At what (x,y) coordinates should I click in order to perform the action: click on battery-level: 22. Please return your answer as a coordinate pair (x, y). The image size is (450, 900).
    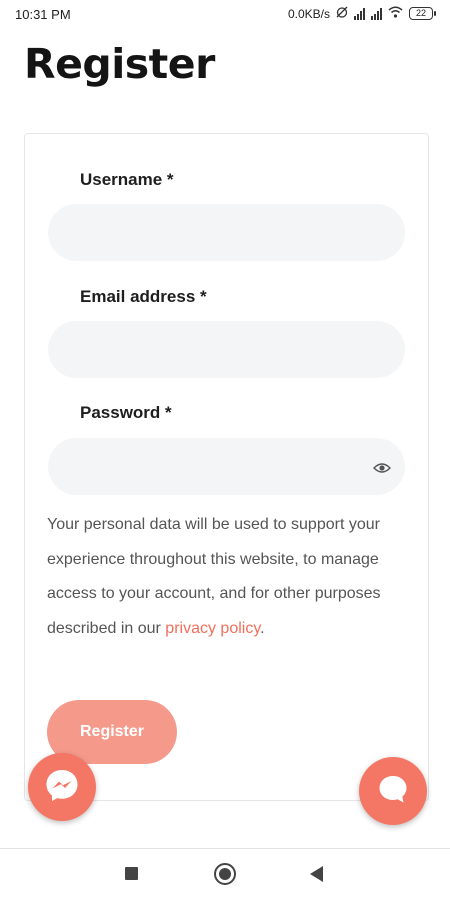
    Looking at the image, I should click on (421, 13).